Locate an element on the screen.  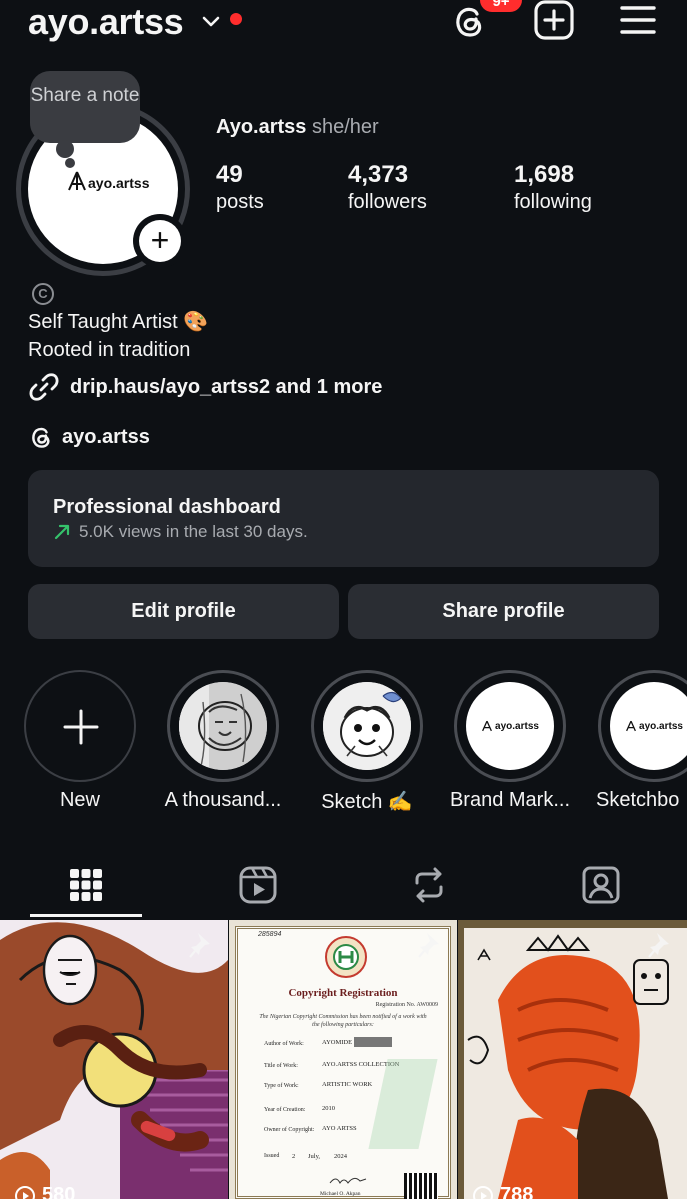
plus-icon is located at coordinates (81, 727).